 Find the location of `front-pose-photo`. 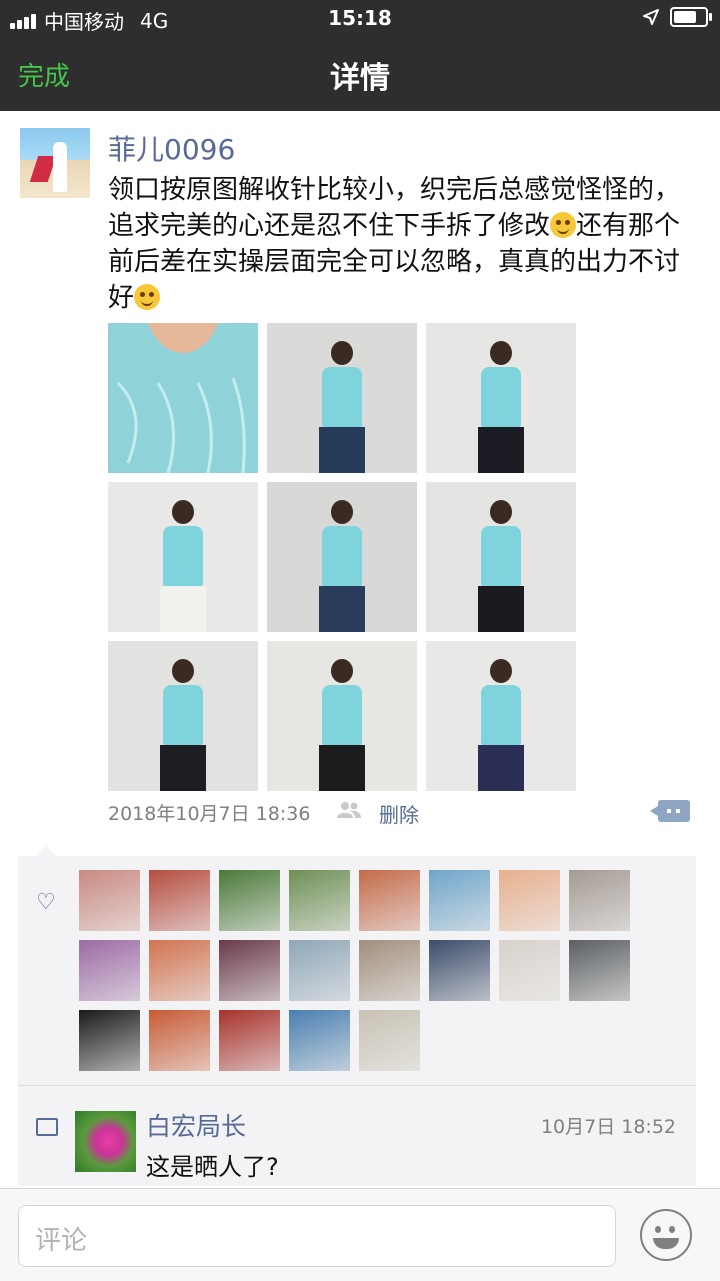

front-pose-photo is located at coordinates (342, 716).